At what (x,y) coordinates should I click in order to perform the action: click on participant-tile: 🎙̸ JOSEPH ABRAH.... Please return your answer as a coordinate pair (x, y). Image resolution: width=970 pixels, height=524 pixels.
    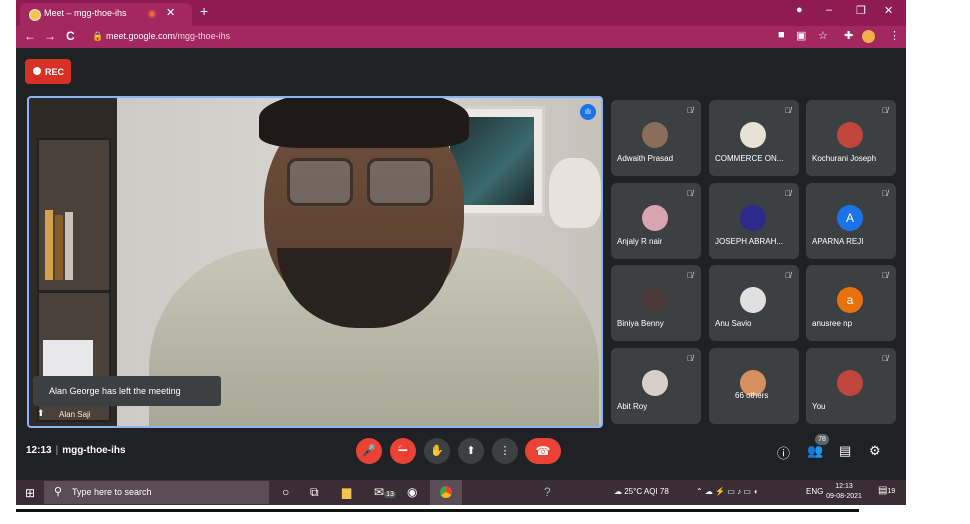
    Looking at the image, I should click on (754, 221).